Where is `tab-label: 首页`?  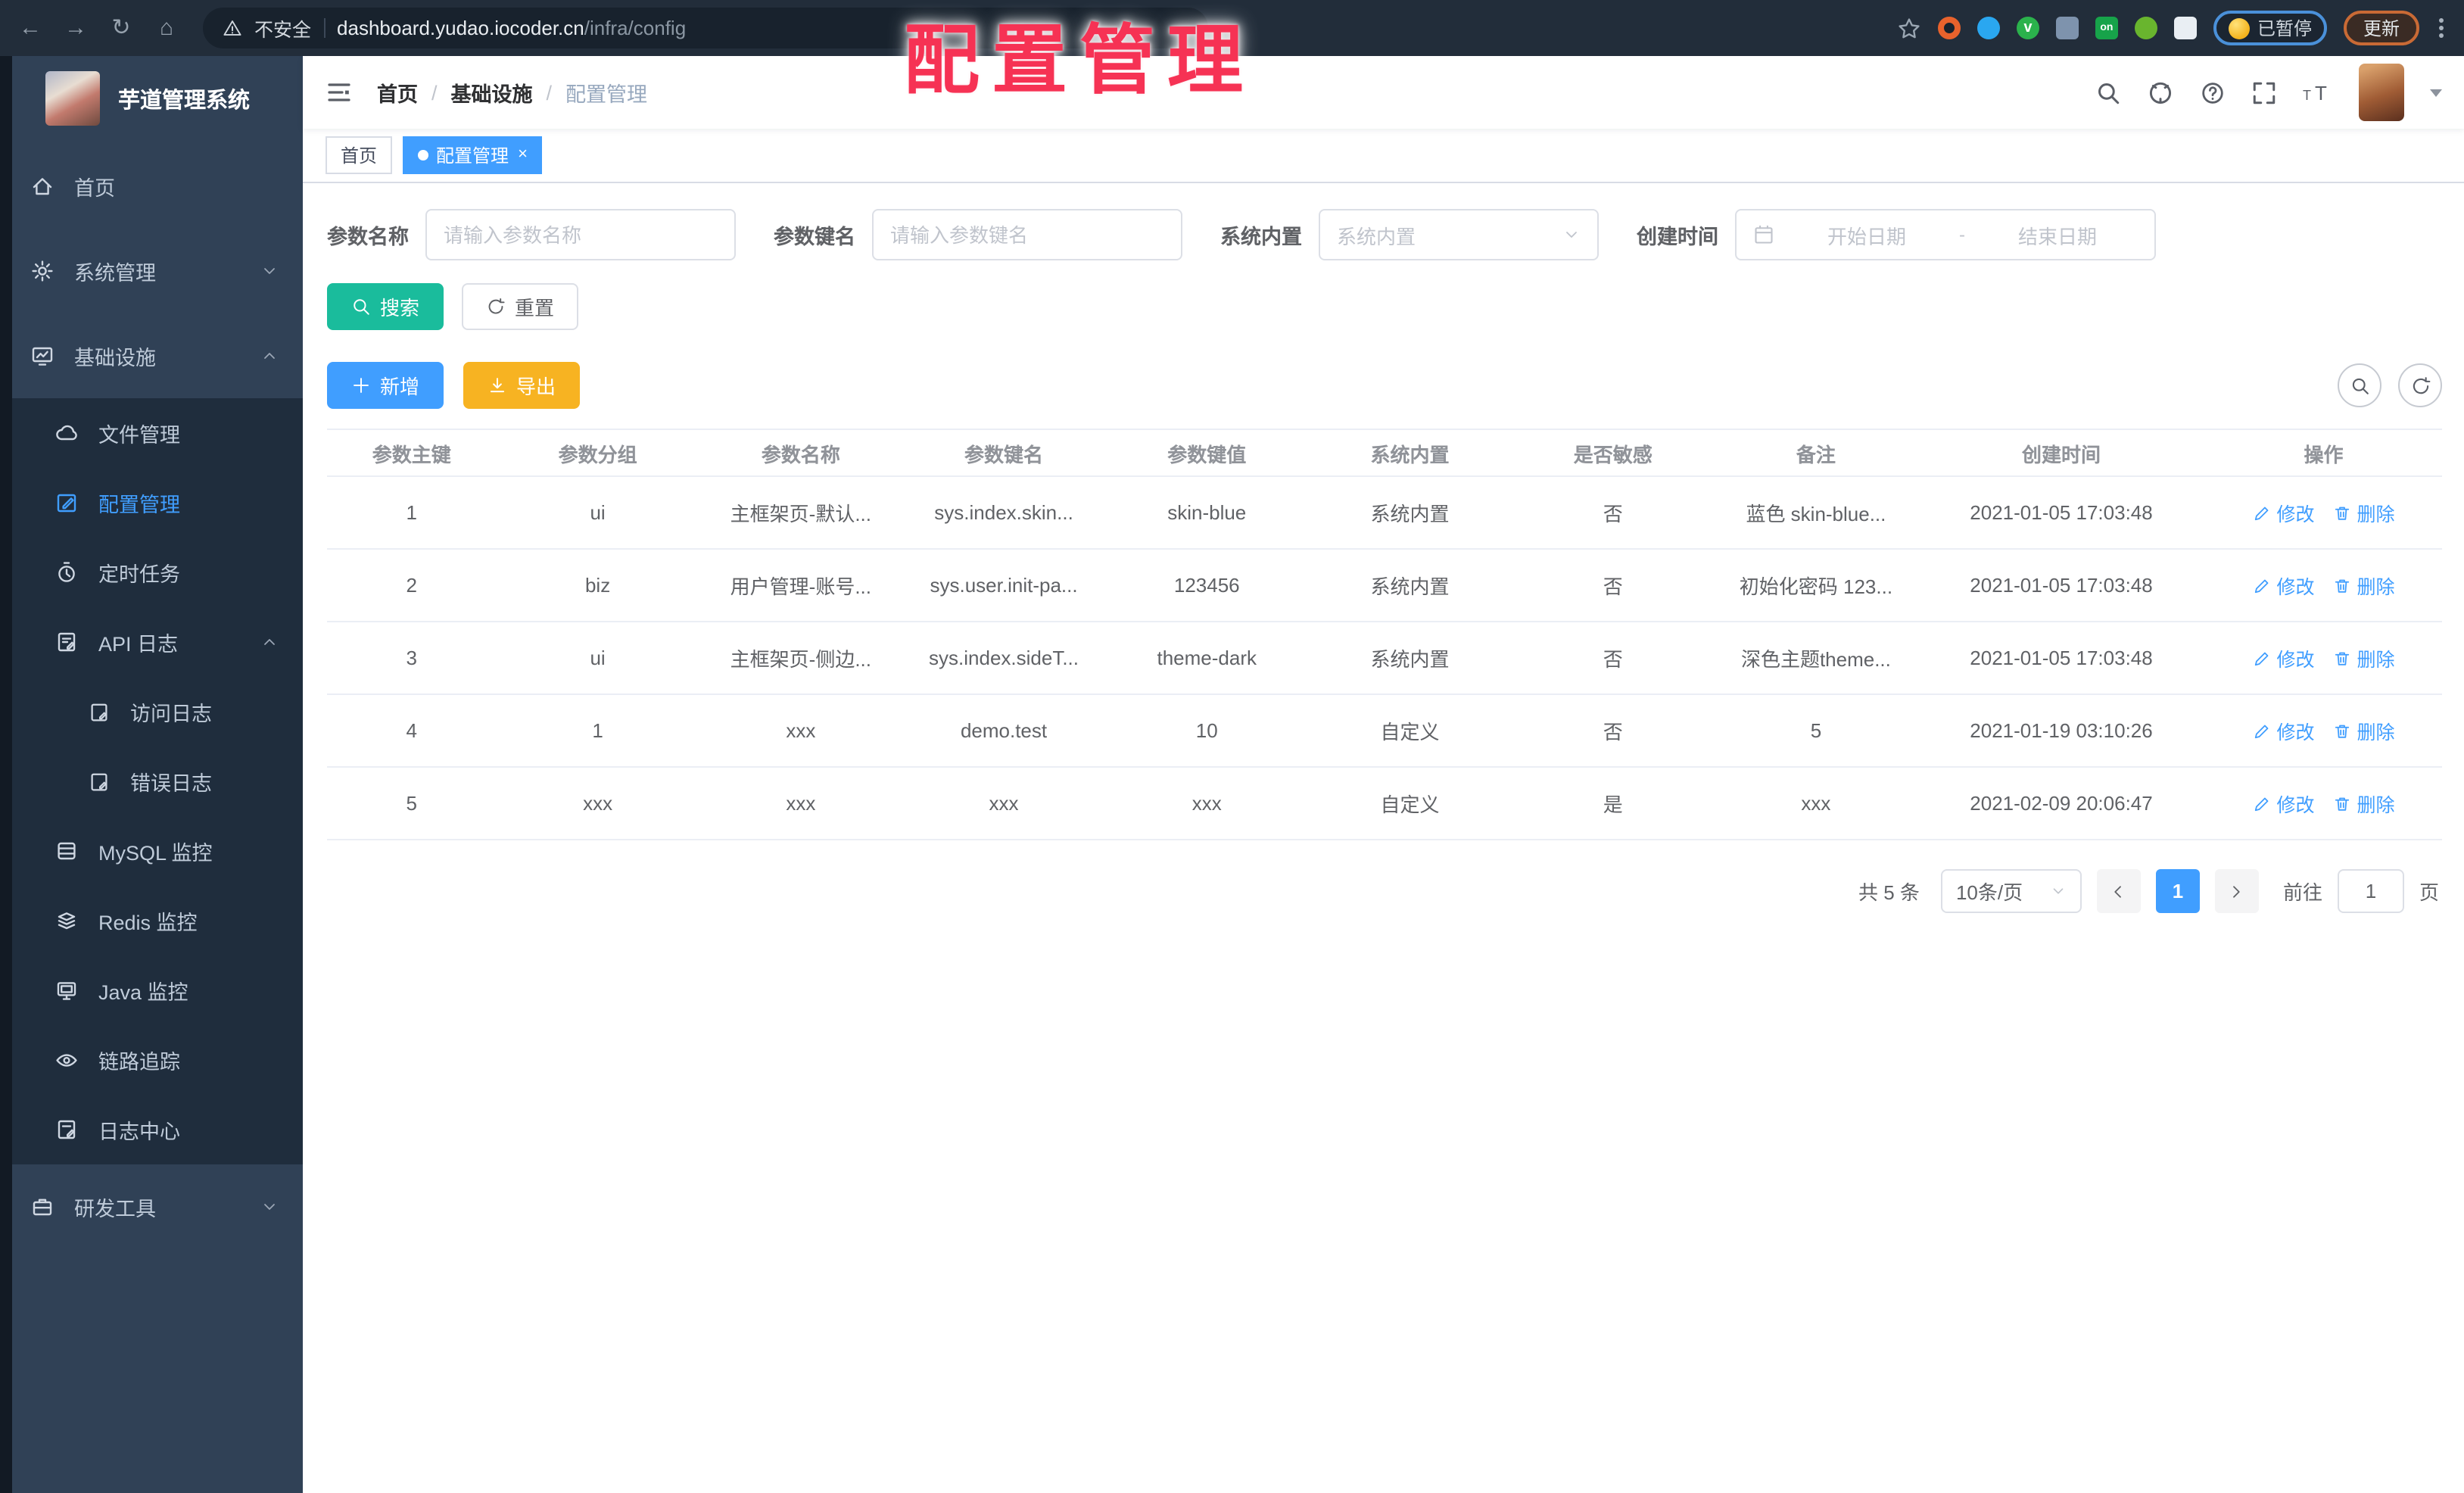 tab-label: 首页 is located at coordinates (359, 156).